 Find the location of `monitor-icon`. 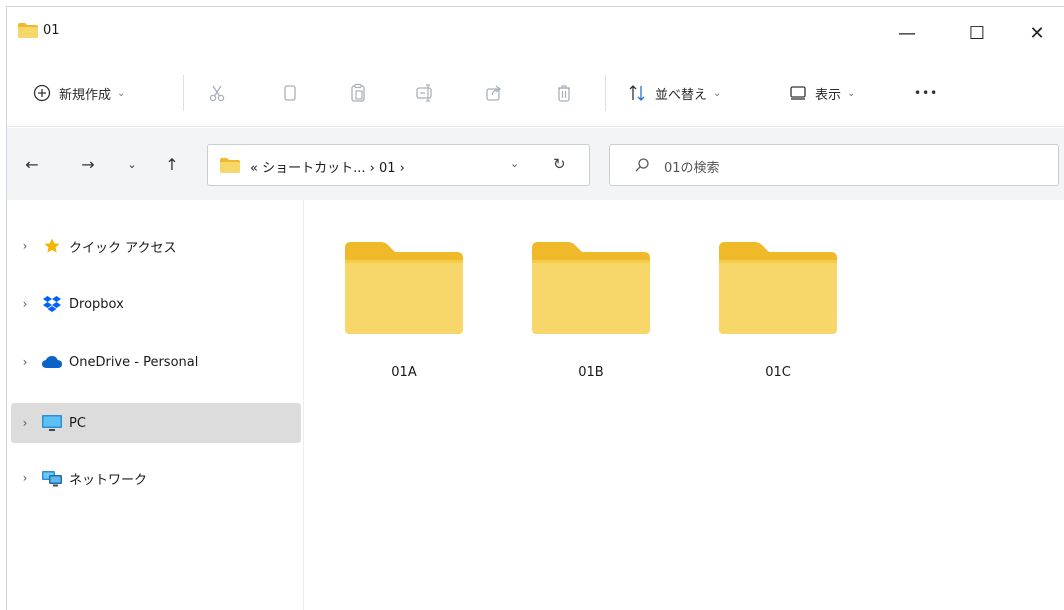

monitor-icon is located at coordinates (52, 423).